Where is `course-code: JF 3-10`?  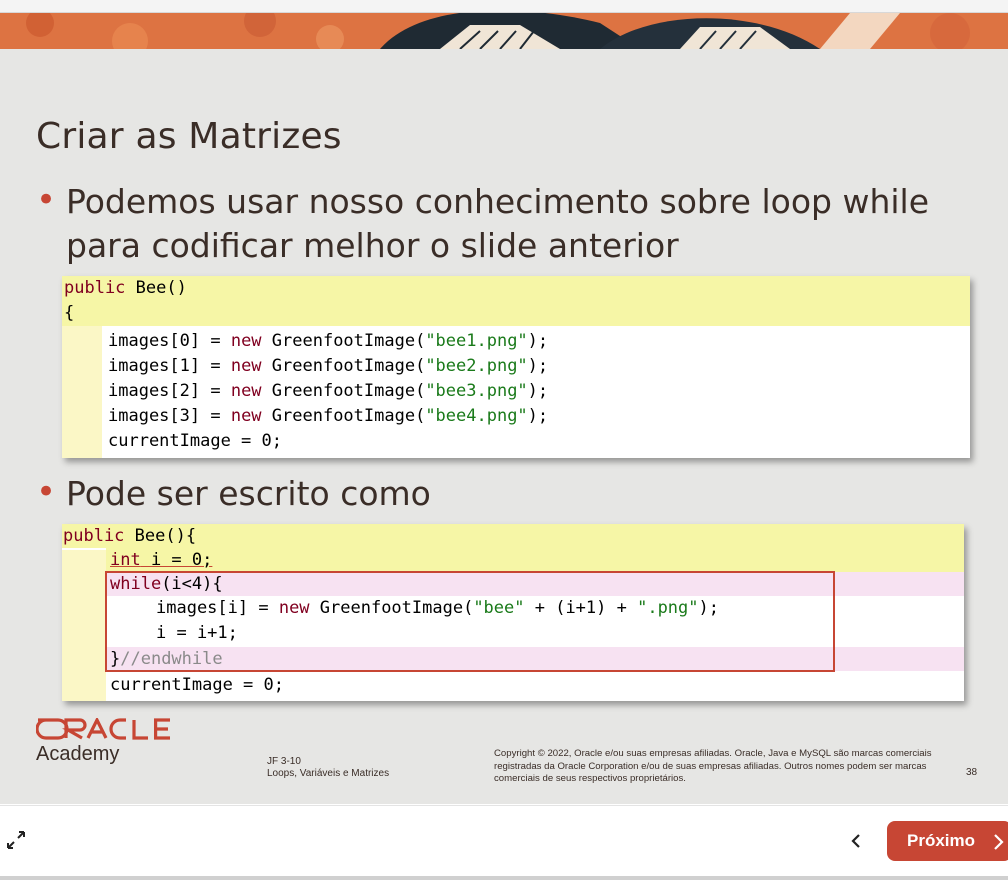 course-code: JF 3-10 is located at coordinates (284, 761).